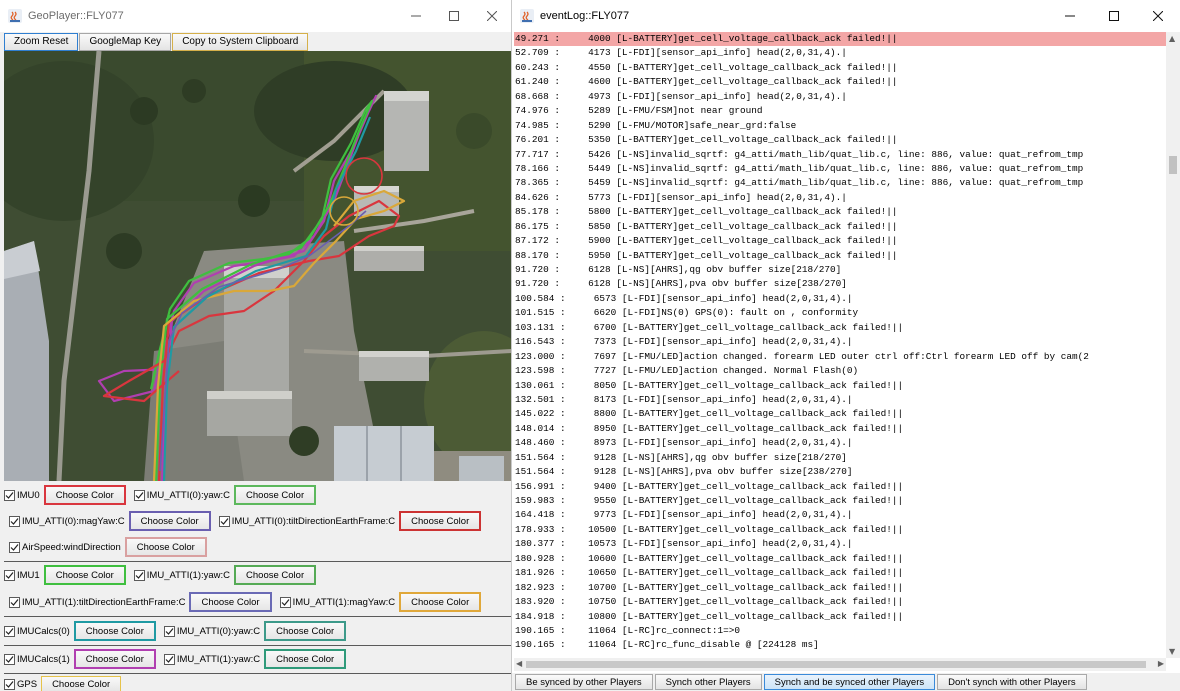  Describe the element at coordinates (1173, 165) in the screenshot. I see `vertical-scroll-thumb` at that location.